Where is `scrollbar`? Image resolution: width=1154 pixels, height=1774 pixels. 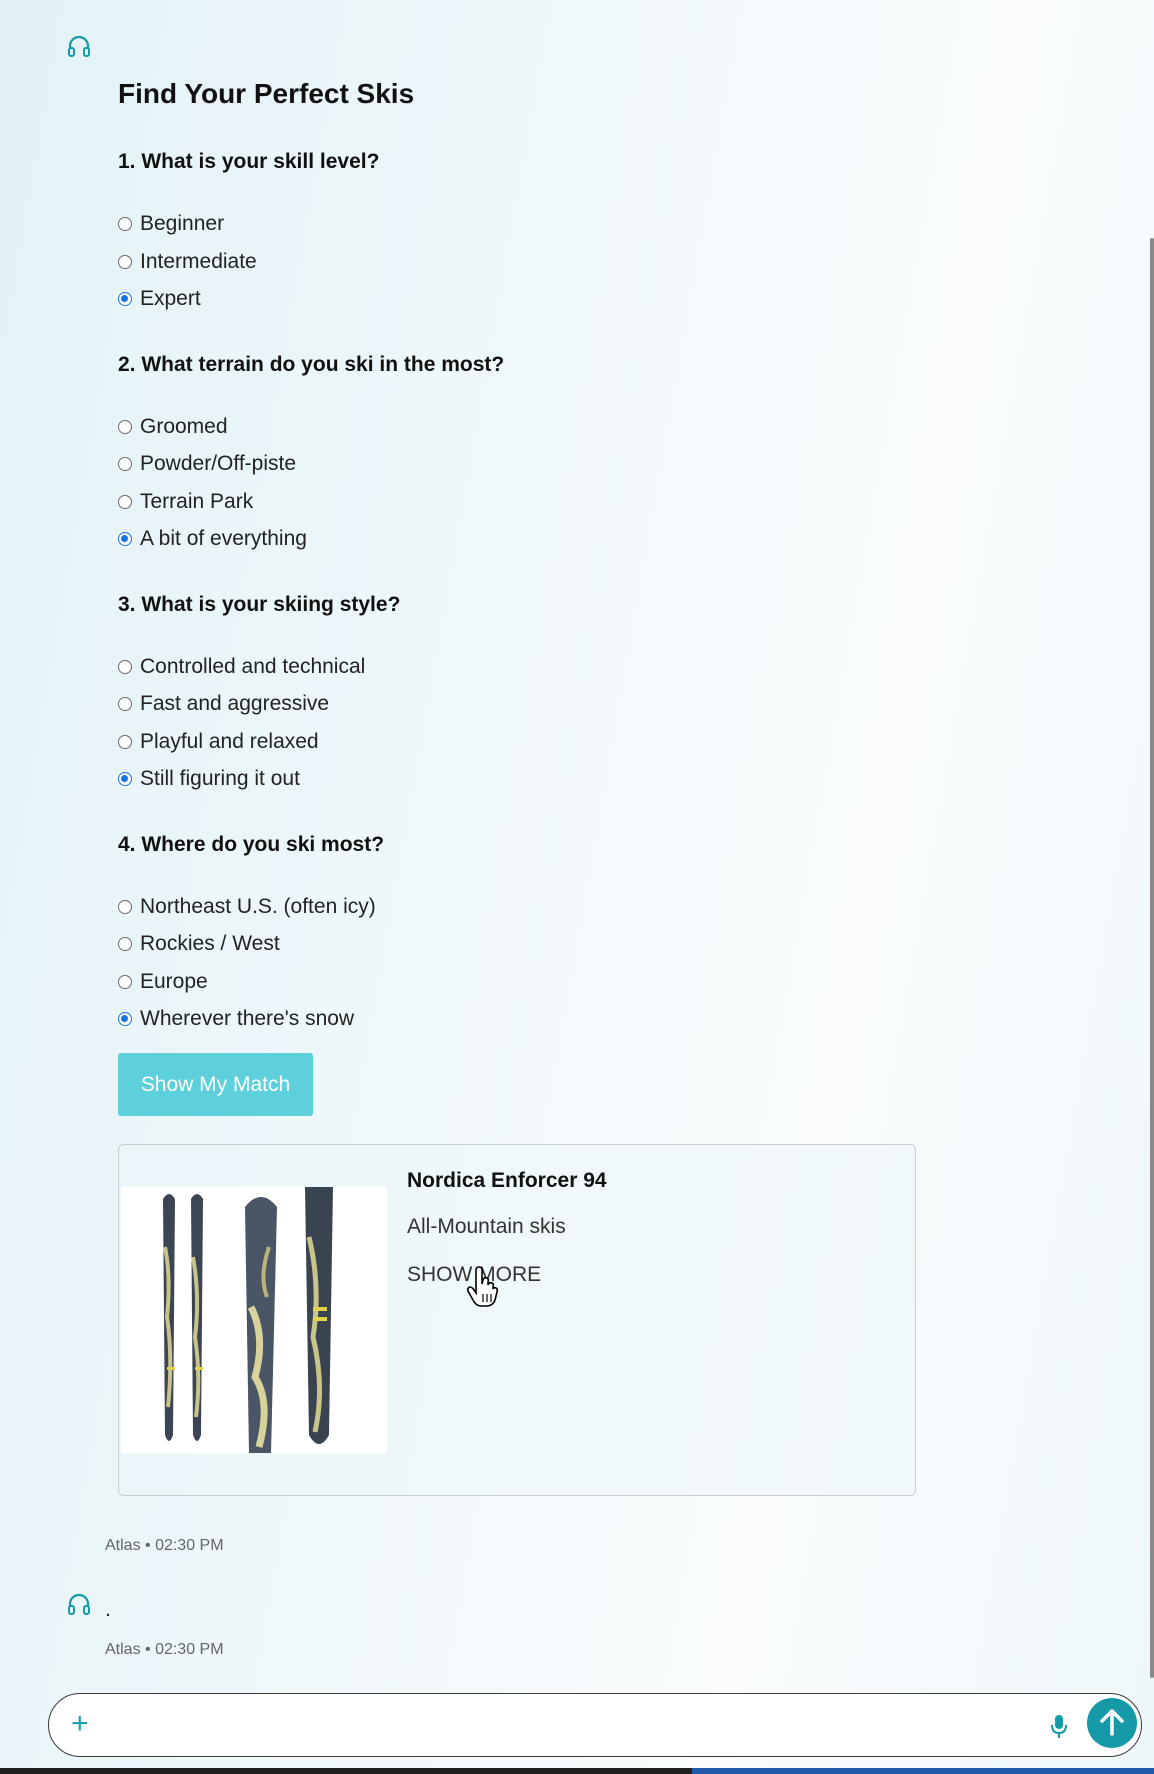 scrollbar is located at coordinates (1152, 958).